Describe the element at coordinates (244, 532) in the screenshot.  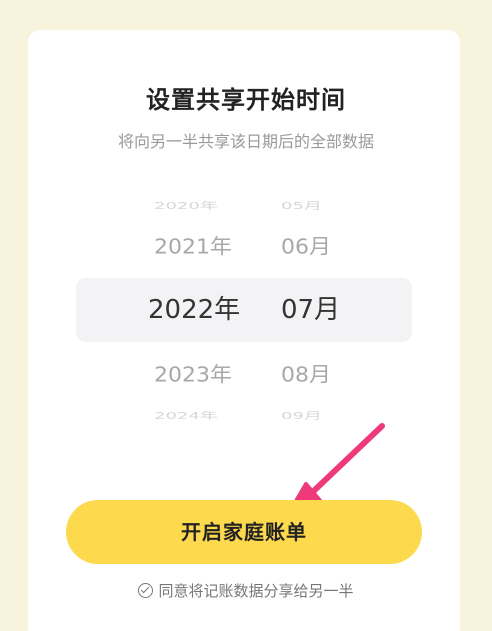
I see `open-family-bill-button: 开启家庭账单` at that location.